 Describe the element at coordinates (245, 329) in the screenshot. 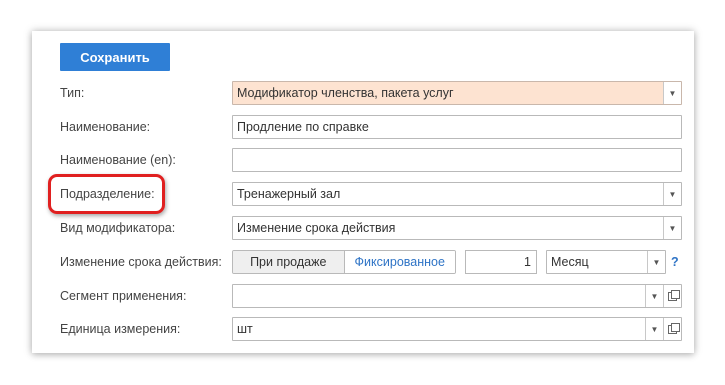

I see `unit-measure-value: шт` at that location.